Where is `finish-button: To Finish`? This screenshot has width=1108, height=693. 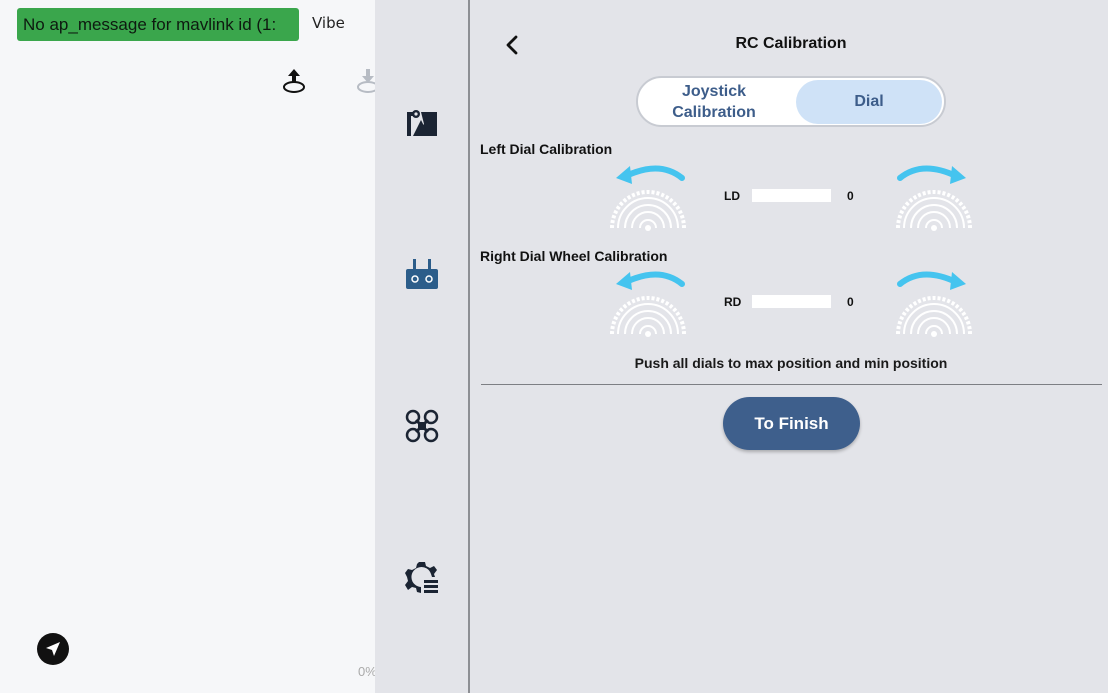 finish-button: To Finish is located at coordinates (791, 423).